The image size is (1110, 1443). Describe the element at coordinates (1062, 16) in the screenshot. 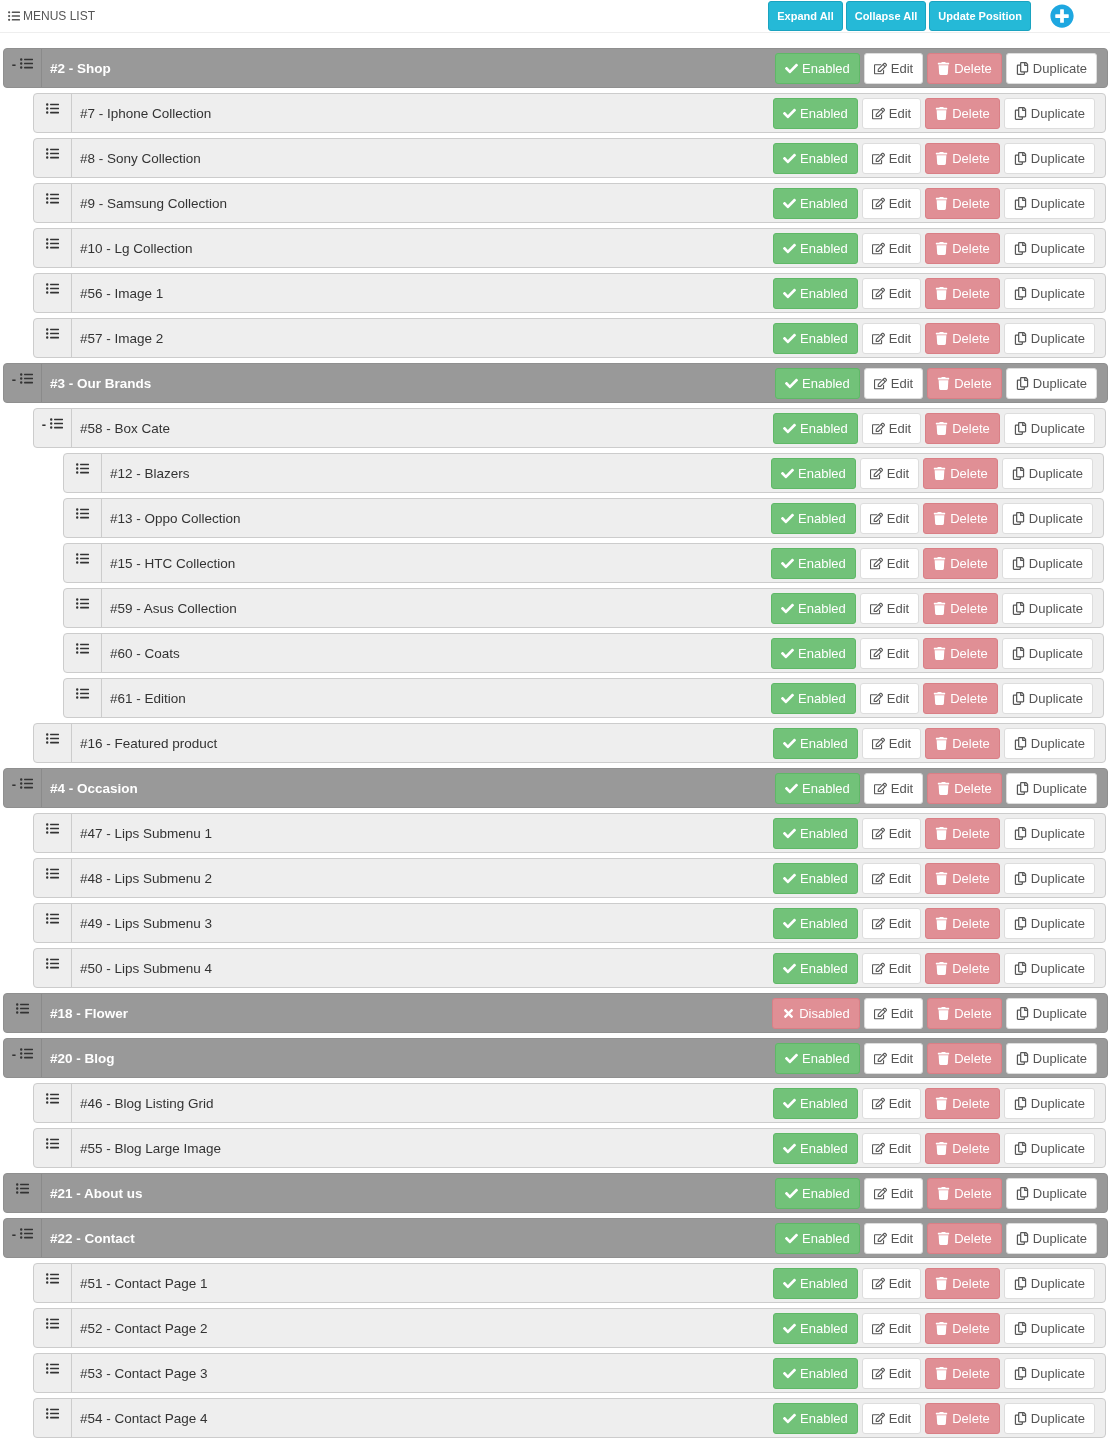

I see `add-icon` at that location.